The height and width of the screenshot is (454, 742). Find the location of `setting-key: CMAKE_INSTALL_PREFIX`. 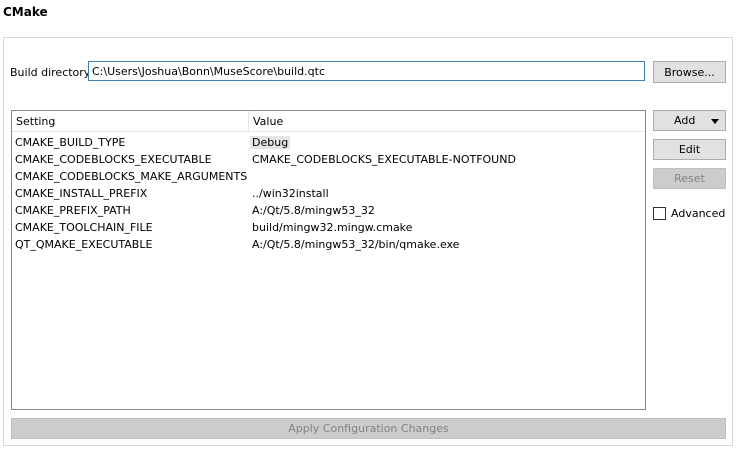

setting-key: CMAKE_INSTALL_PREFIX is located at coordinates (81, 193).